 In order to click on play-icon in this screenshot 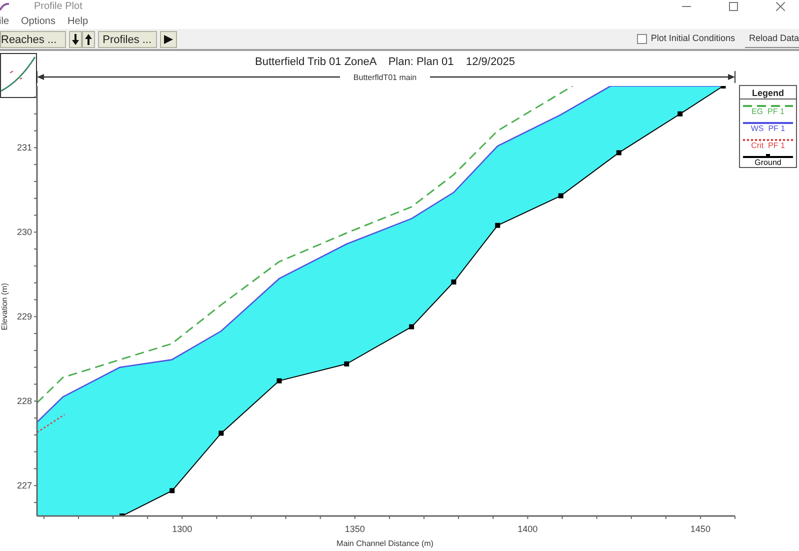, I will do `click(168, 39)`.